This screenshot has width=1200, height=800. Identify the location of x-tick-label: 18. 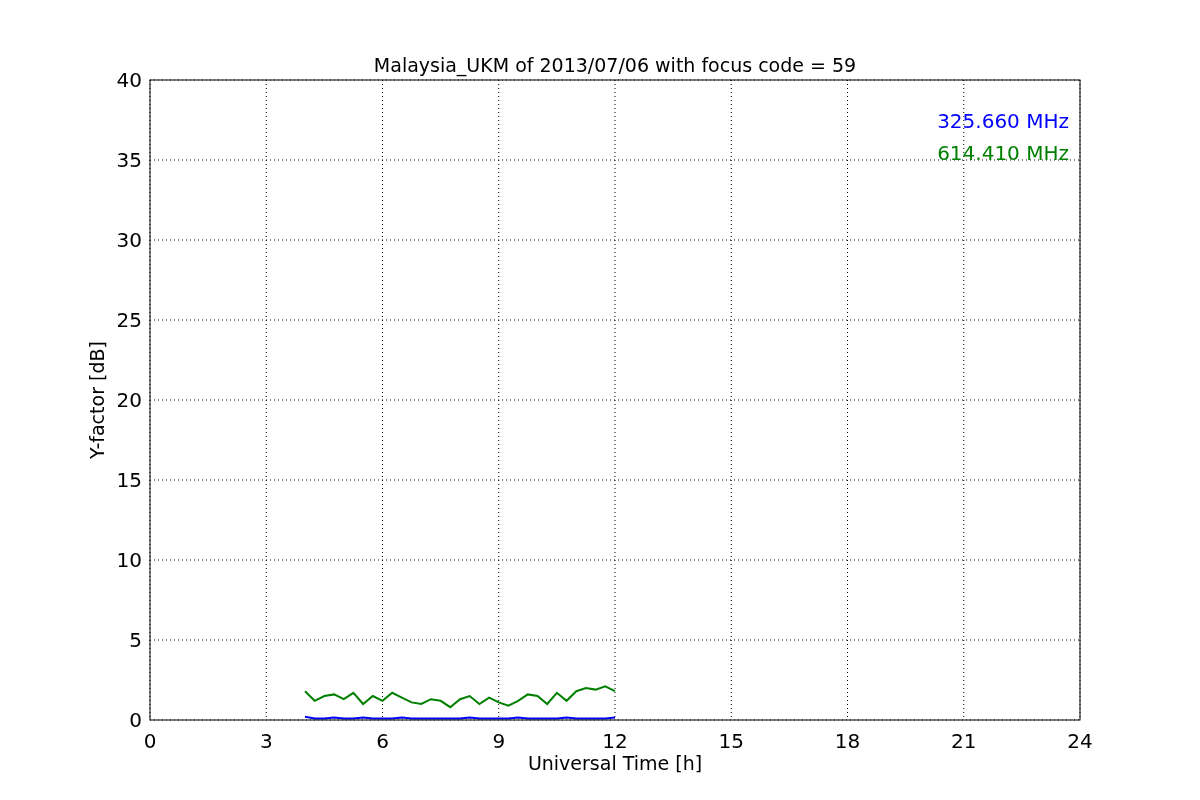
(847, 741).